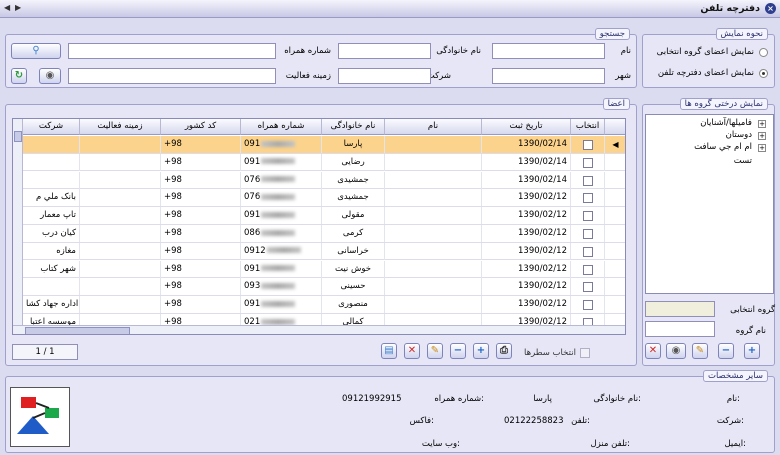  What do you see at coordinates (763, 52) in the screenshot?
I see `radio-selected-group` at bounding box center [763, 52].